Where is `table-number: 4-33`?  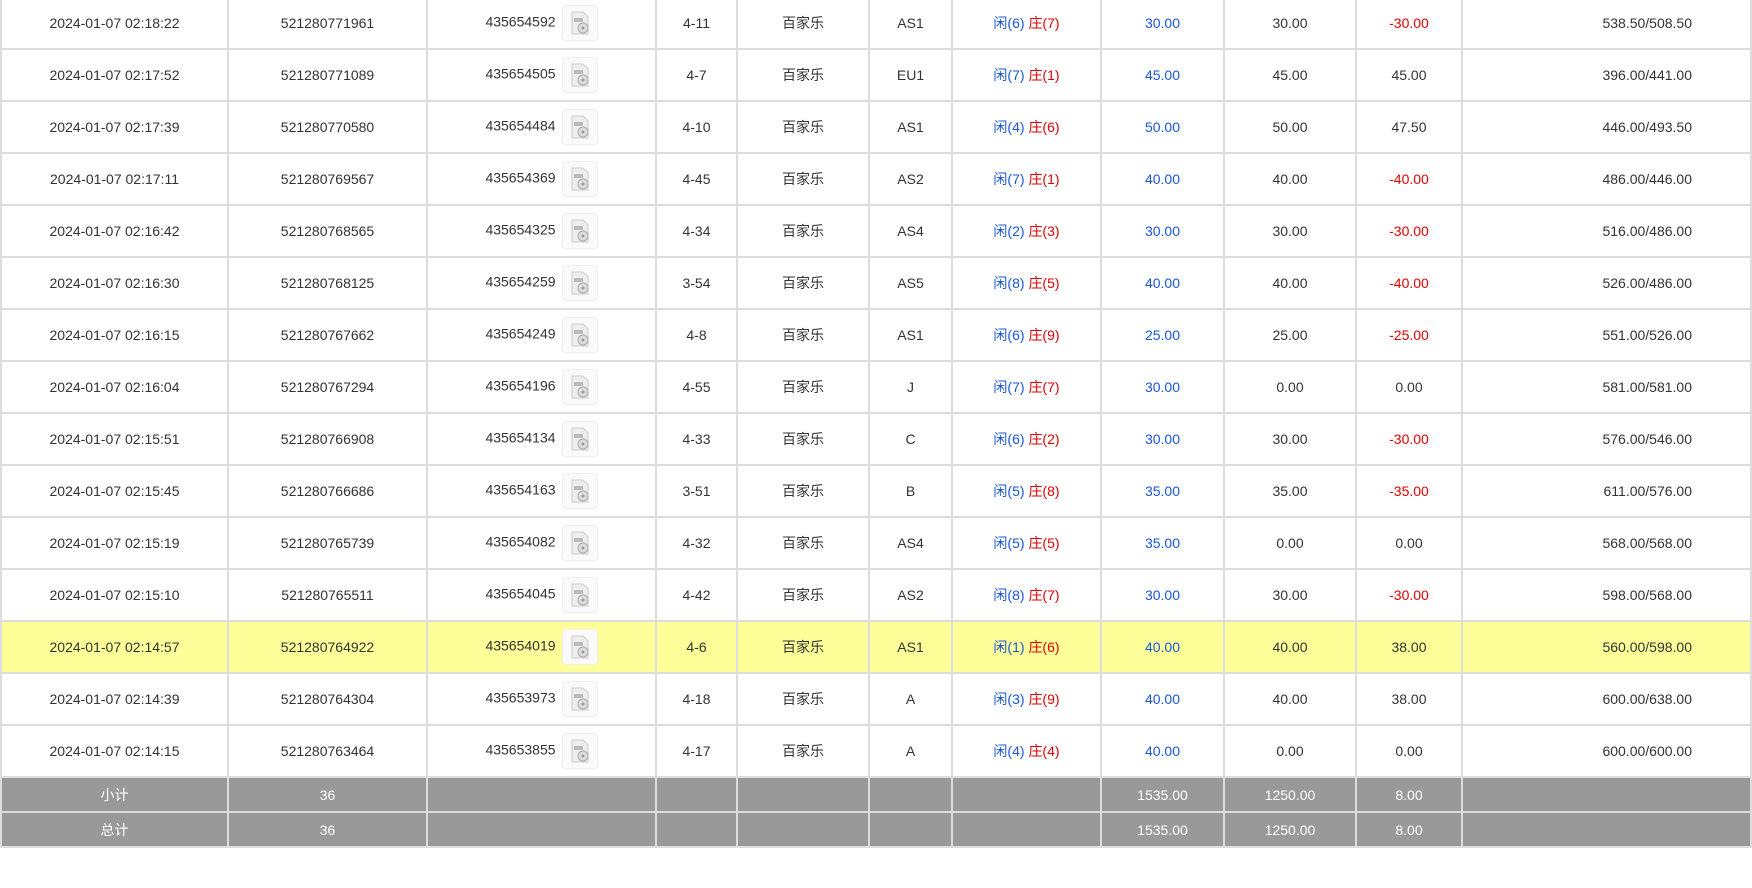 table-number: 4-33 is located at coordinates (696, 439).